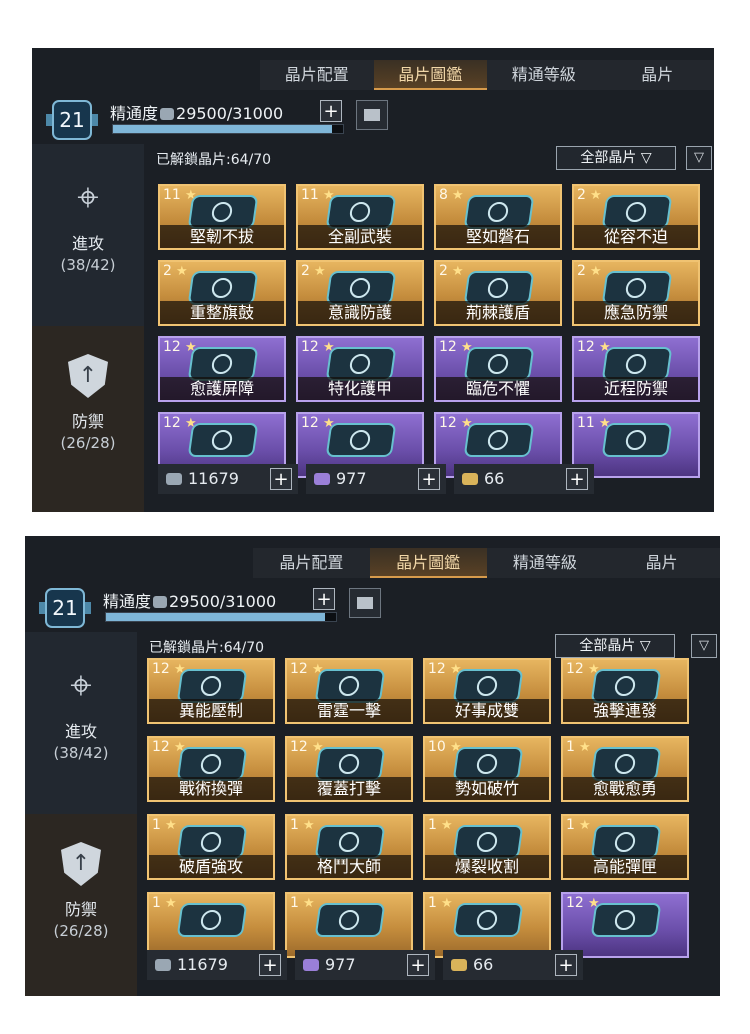 The height and width of the screenshot is (1034, 750). I want to click on chip-card: 12好事成雙, so click(487, 691).